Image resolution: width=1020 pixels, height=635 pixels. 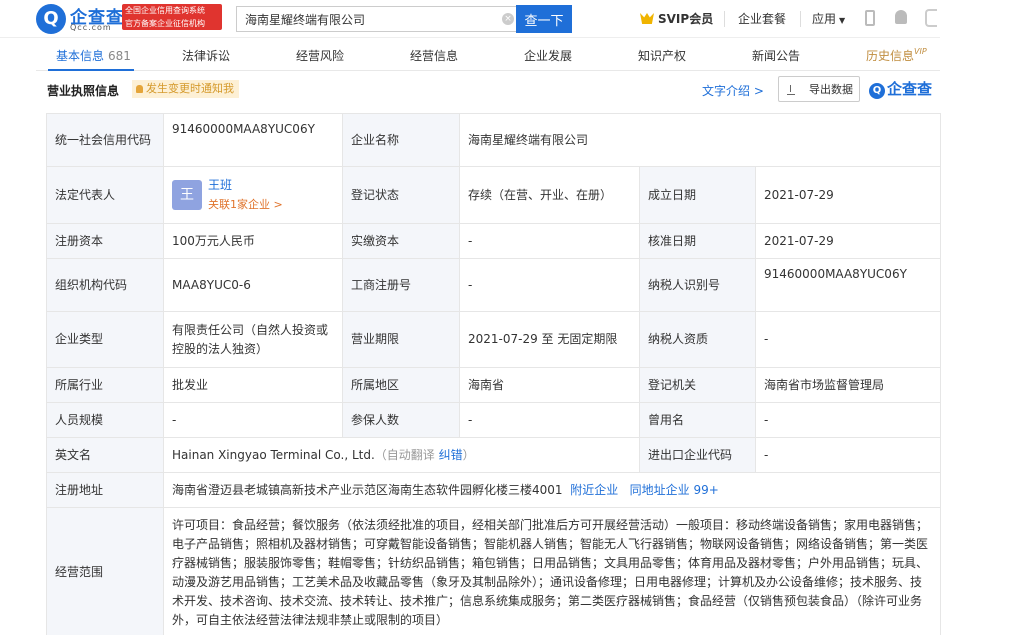 I want to click on tab-risk: 经营风险, so click(x=320, y=55).